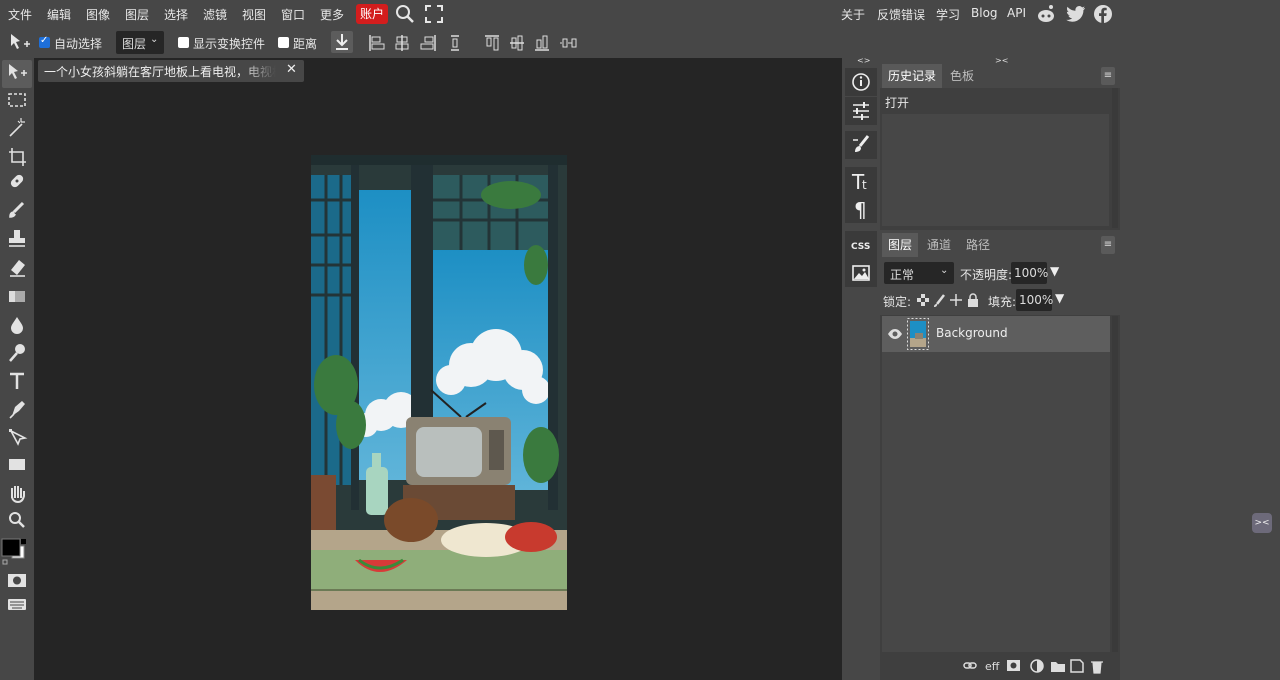 This screenshot has height=680, width=1280. Describe the element at coordinates (1000, 147) in the screenshot. I see `history-panel: 历史记录 色板 ≡ 打开` at that location.